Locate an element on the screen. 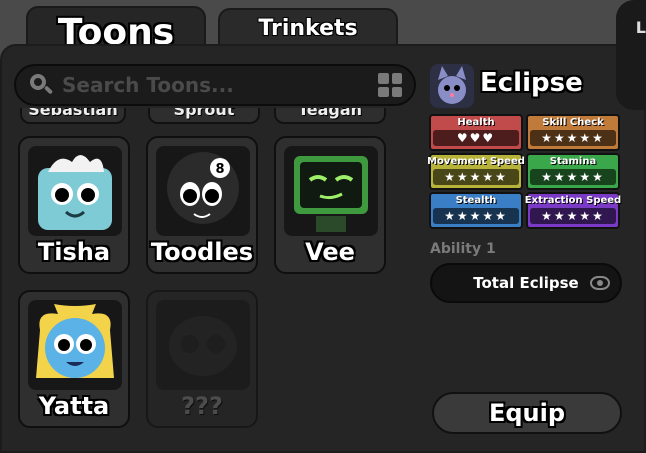 The width and height of the screenshot is (646, 453). ability-button: Total Eclipse is located at coordinates (526, 283).